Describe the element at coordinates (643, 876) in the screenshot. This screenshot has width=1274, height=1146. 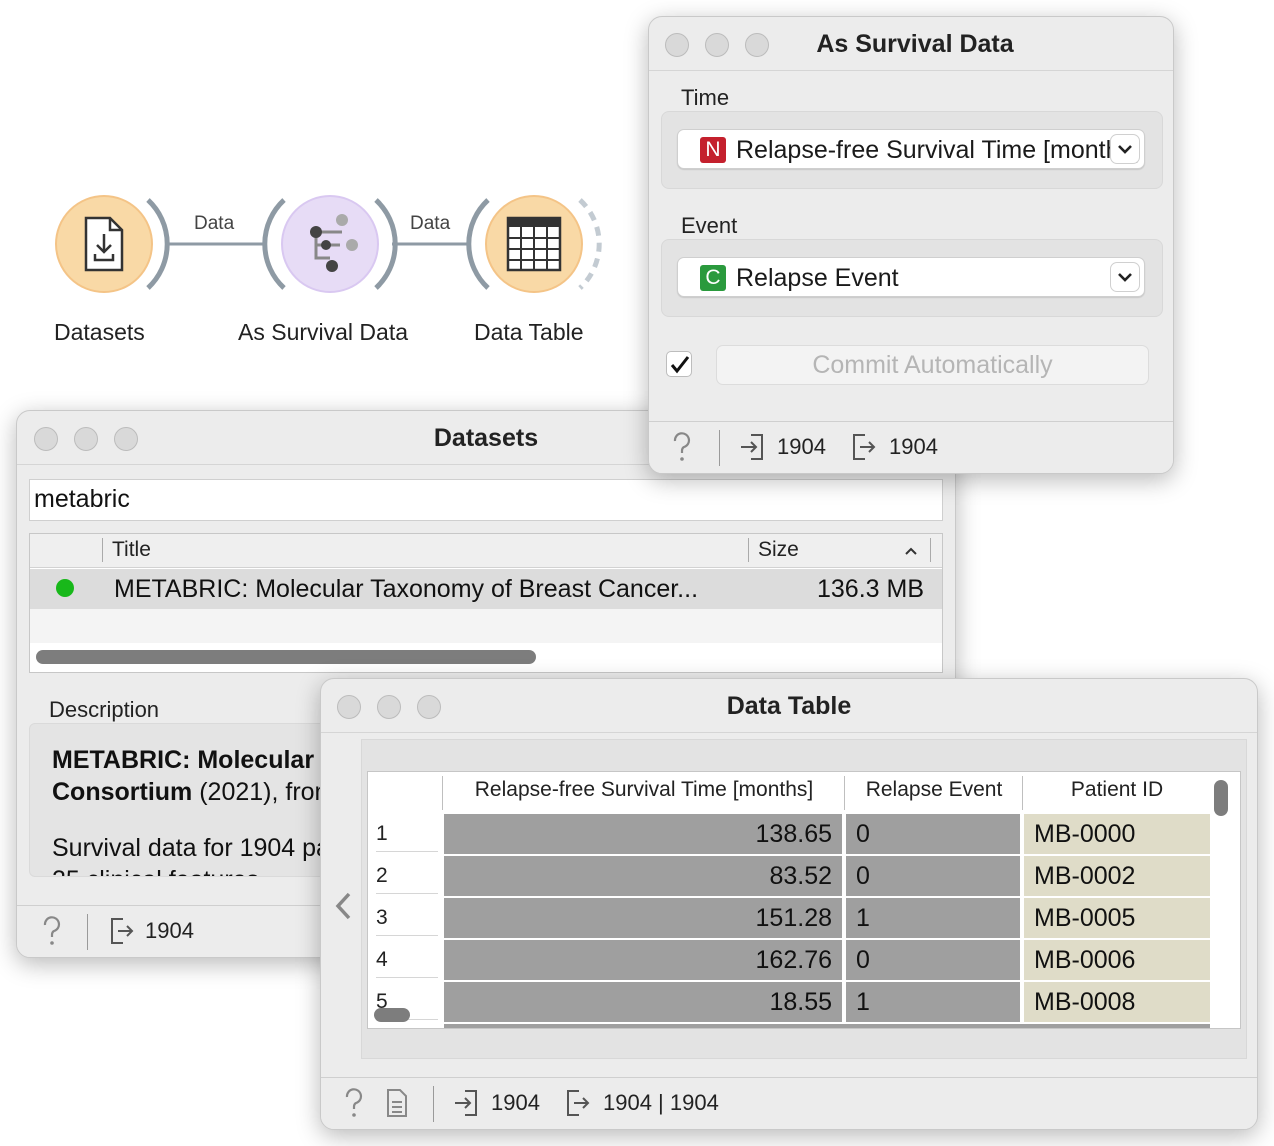
I see `cell-time: 83.52` at that location.